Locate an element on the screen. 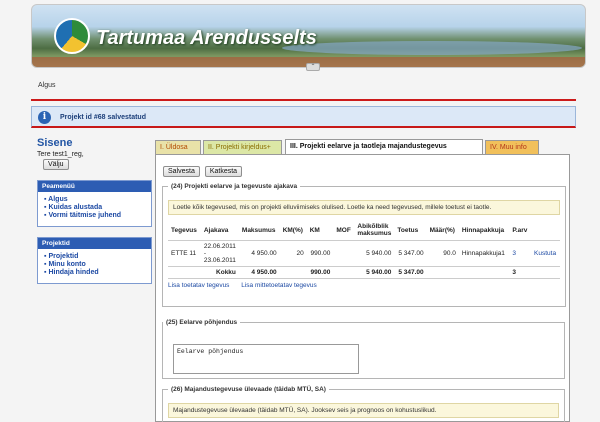 This screenshot has height=422, width=600. col-abikolblik: Abikõlblik maksumus is located at coordinates (374, 230).